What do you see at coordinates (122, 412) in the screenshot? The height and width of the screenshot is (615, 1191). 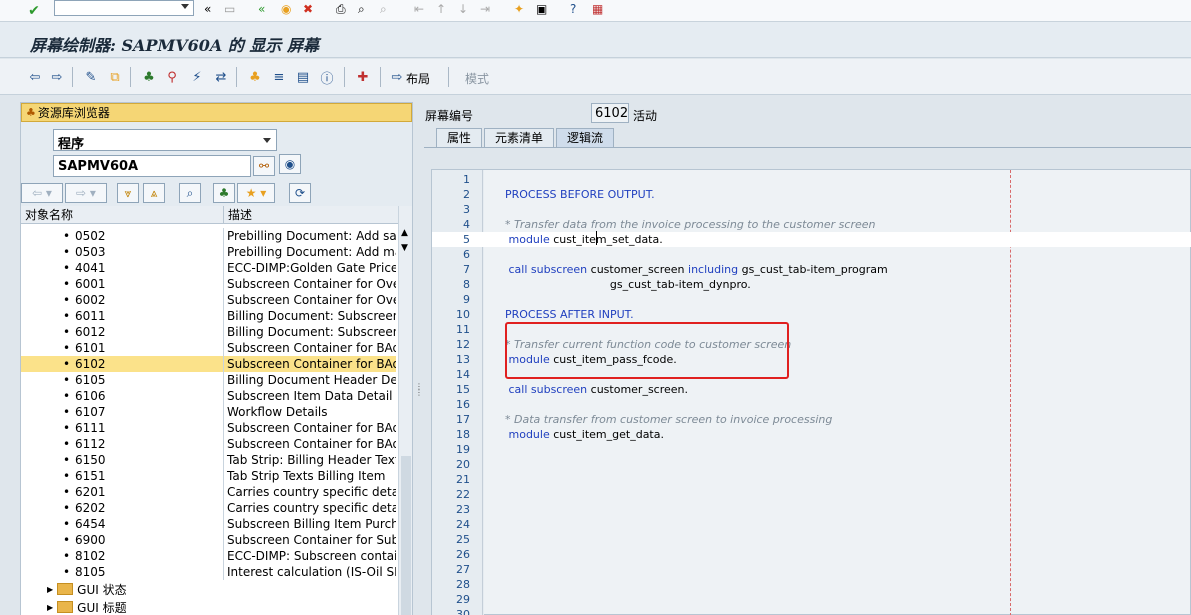 I see `tree-row-id: • 6107` at bounding box center [122, 412].